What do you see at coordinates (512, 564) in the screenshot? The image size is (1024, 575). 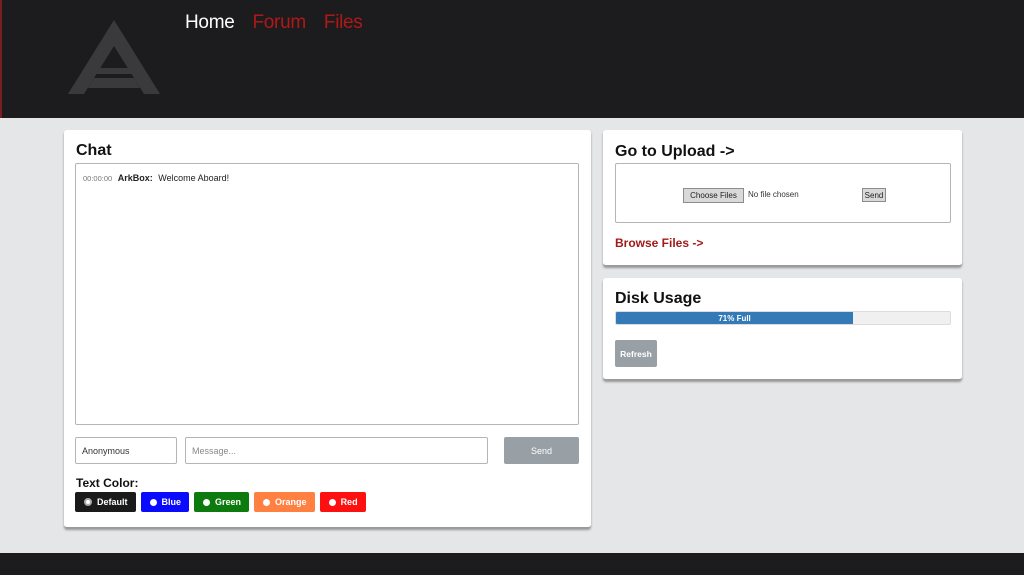 I see `footer` at bounding box center [512, 564].